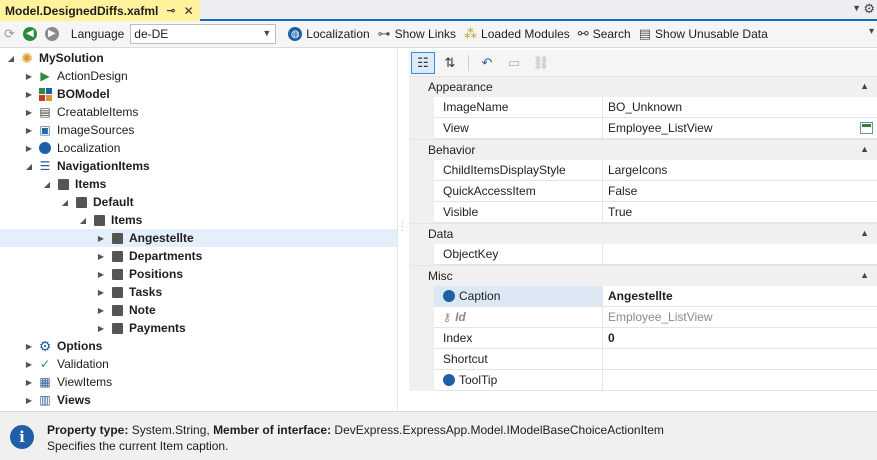 The image size is (877, 460). What do you see at coordinates (740, 128) in the screenshot?
I see `property-value: Employee_ListView` at bounding box center [740, 128].